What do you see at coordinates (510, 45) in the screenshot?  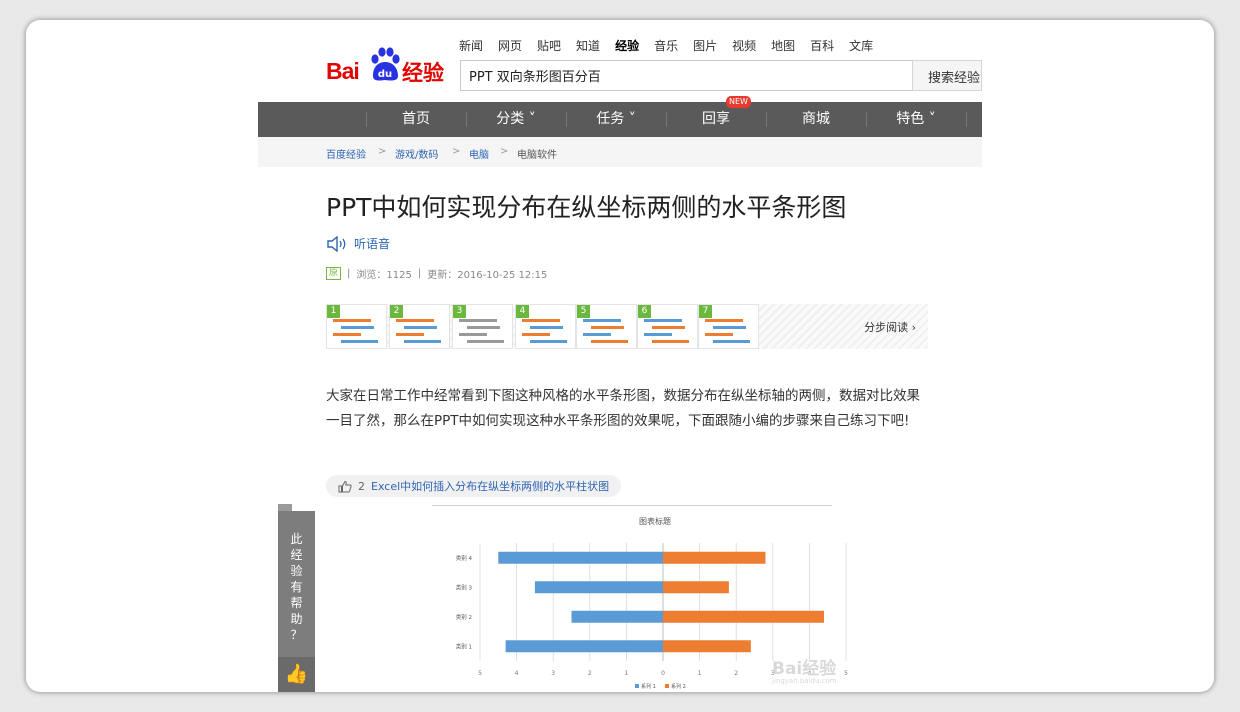 I see `product-nav-item: 网页` at bounding box center [510, 45].